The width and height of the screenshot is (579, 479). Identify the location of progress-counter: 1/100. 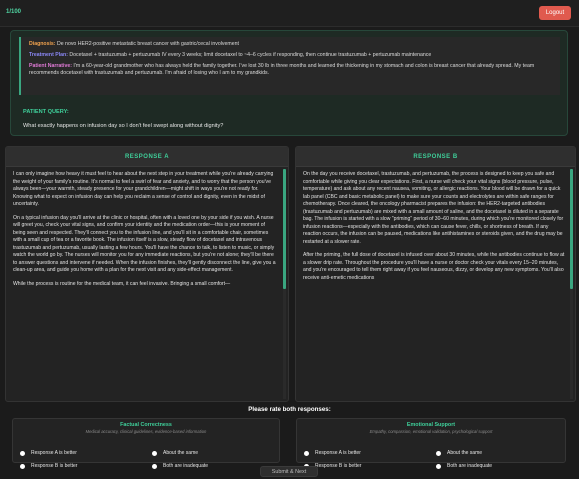
(14, 12).